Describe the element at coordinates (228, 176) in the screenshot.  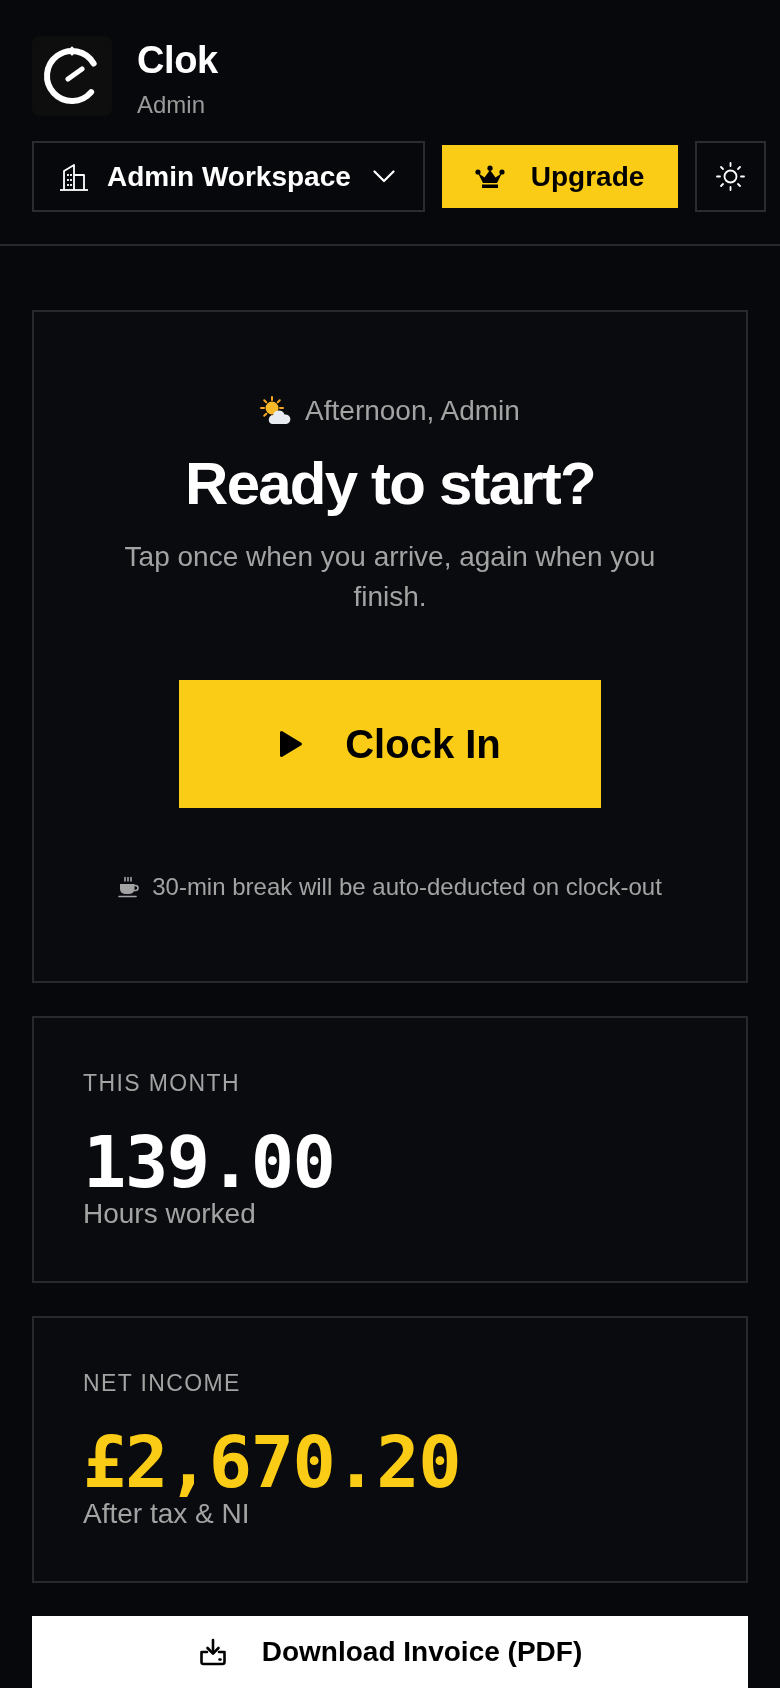
I see `workspace-dropdown: Admin Workspace` at that location.